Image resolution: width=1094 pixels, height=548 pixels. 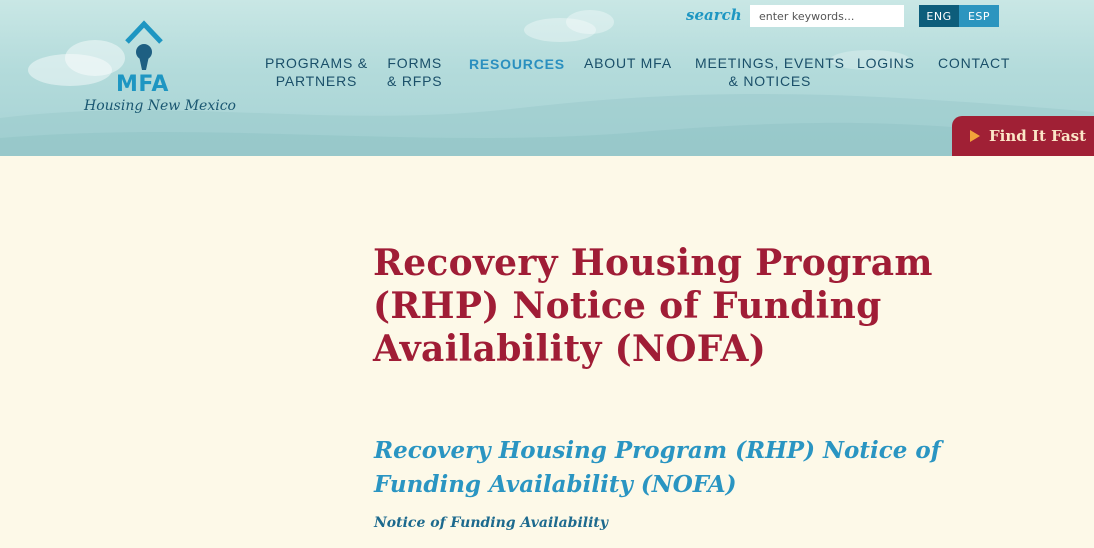 What do you see at coordinates (628, 63) in the screenshot?
I see `nav-about-mfa: ABOUT MFA` at bounding box center [628, 63].